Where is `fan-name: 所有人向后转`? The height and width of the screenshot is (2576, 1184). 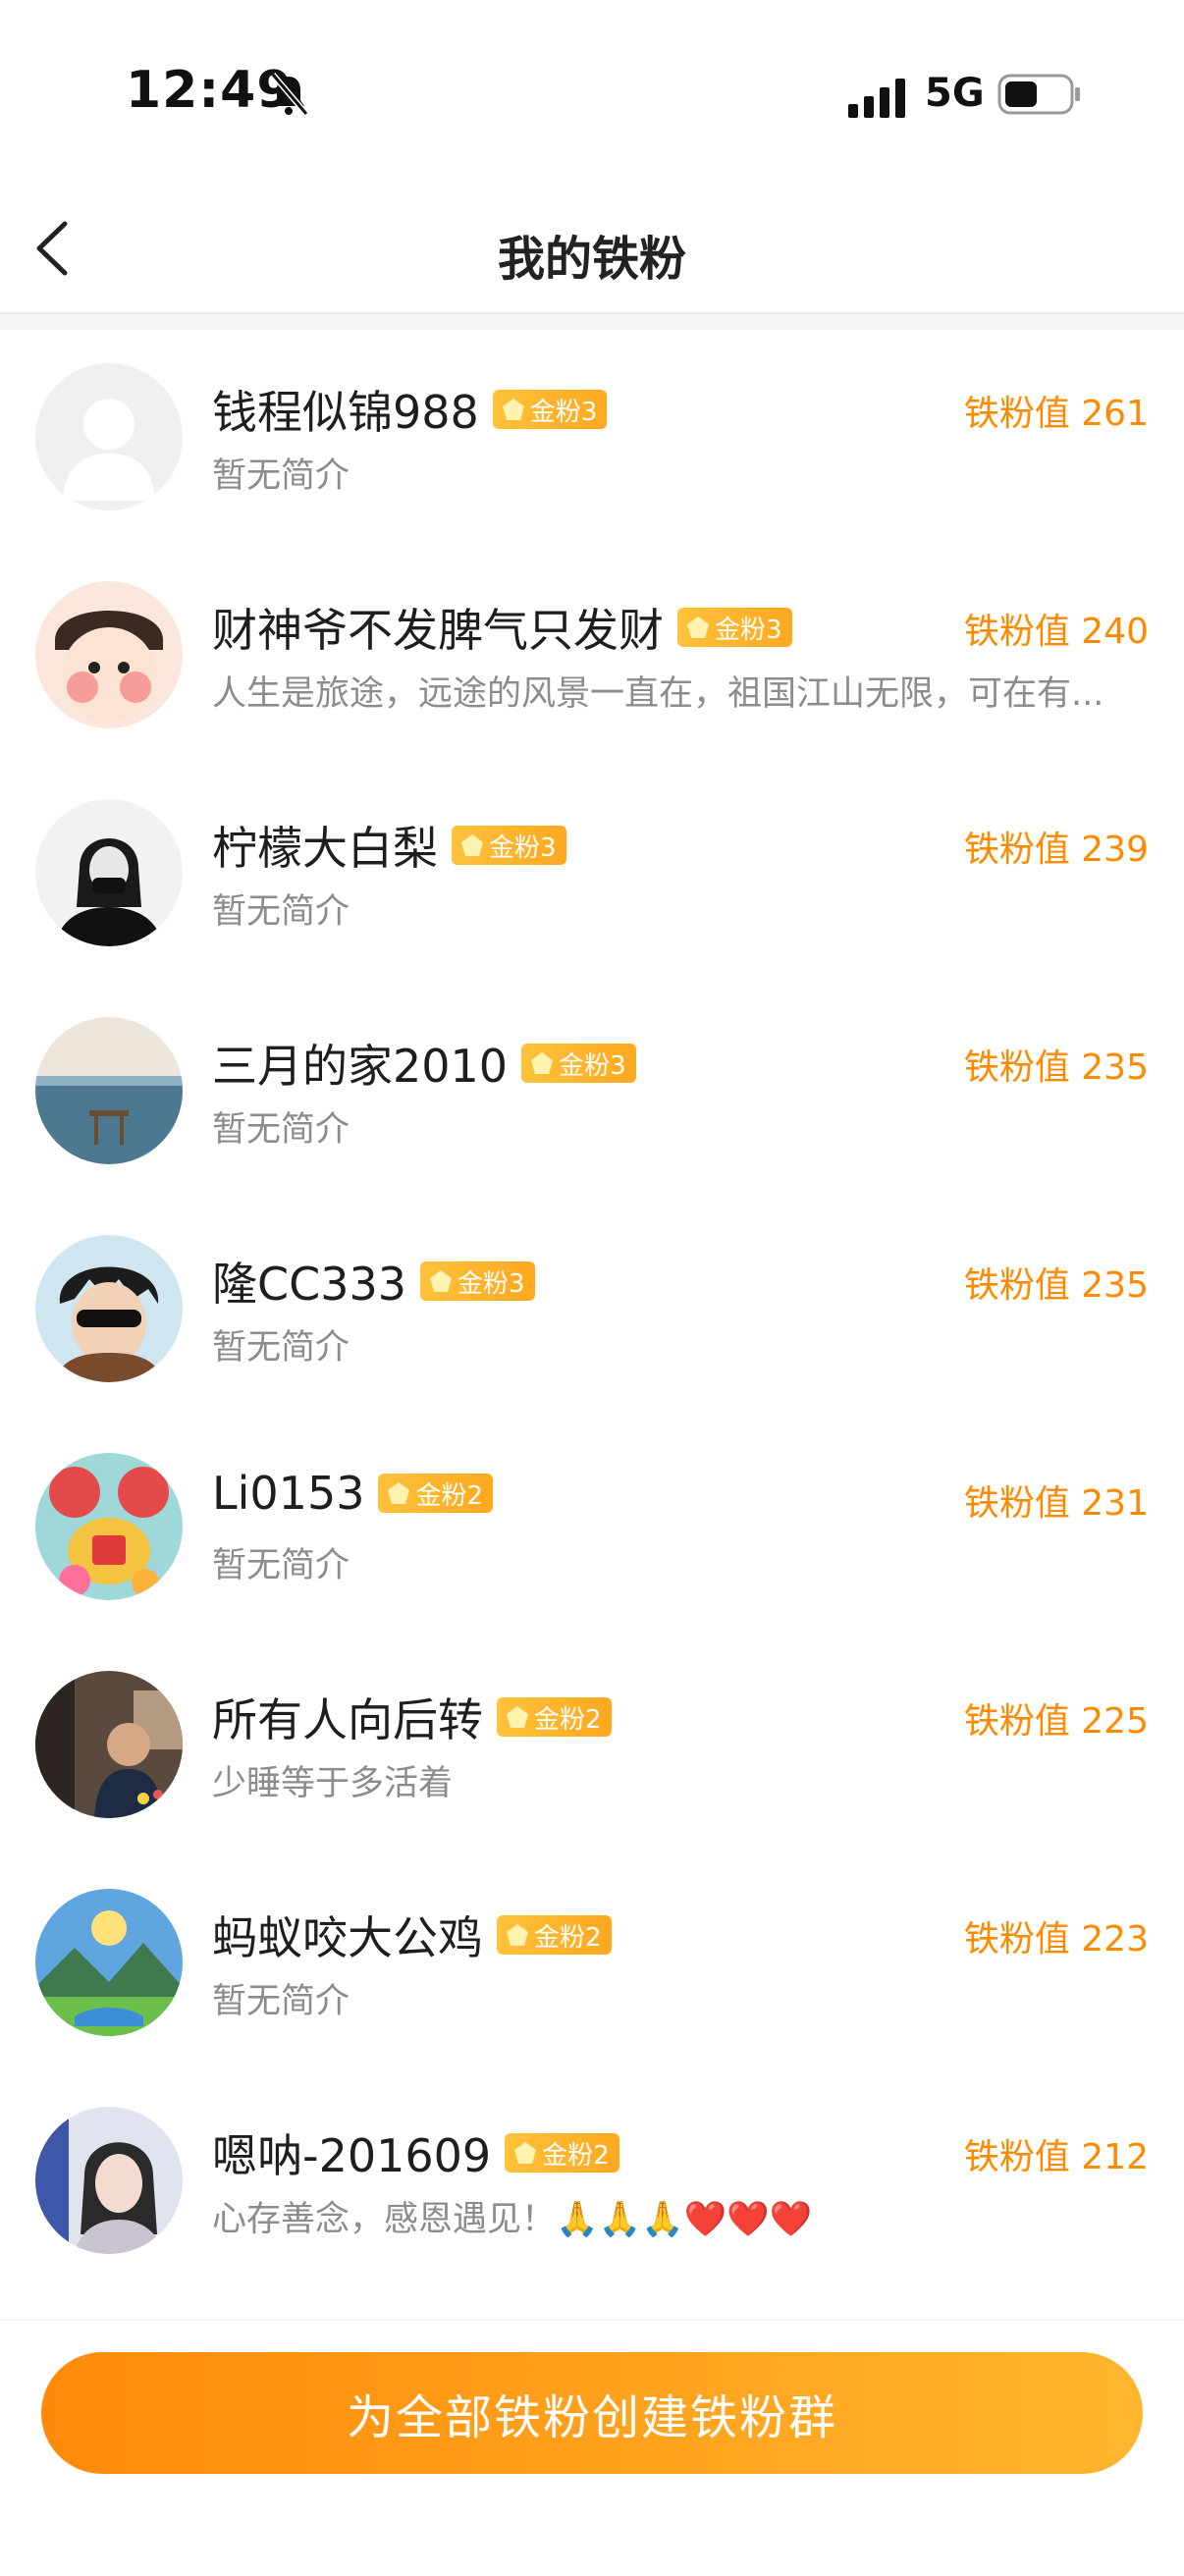
fan-name: 所有人向后转 is located at coordinates (347, 1719).